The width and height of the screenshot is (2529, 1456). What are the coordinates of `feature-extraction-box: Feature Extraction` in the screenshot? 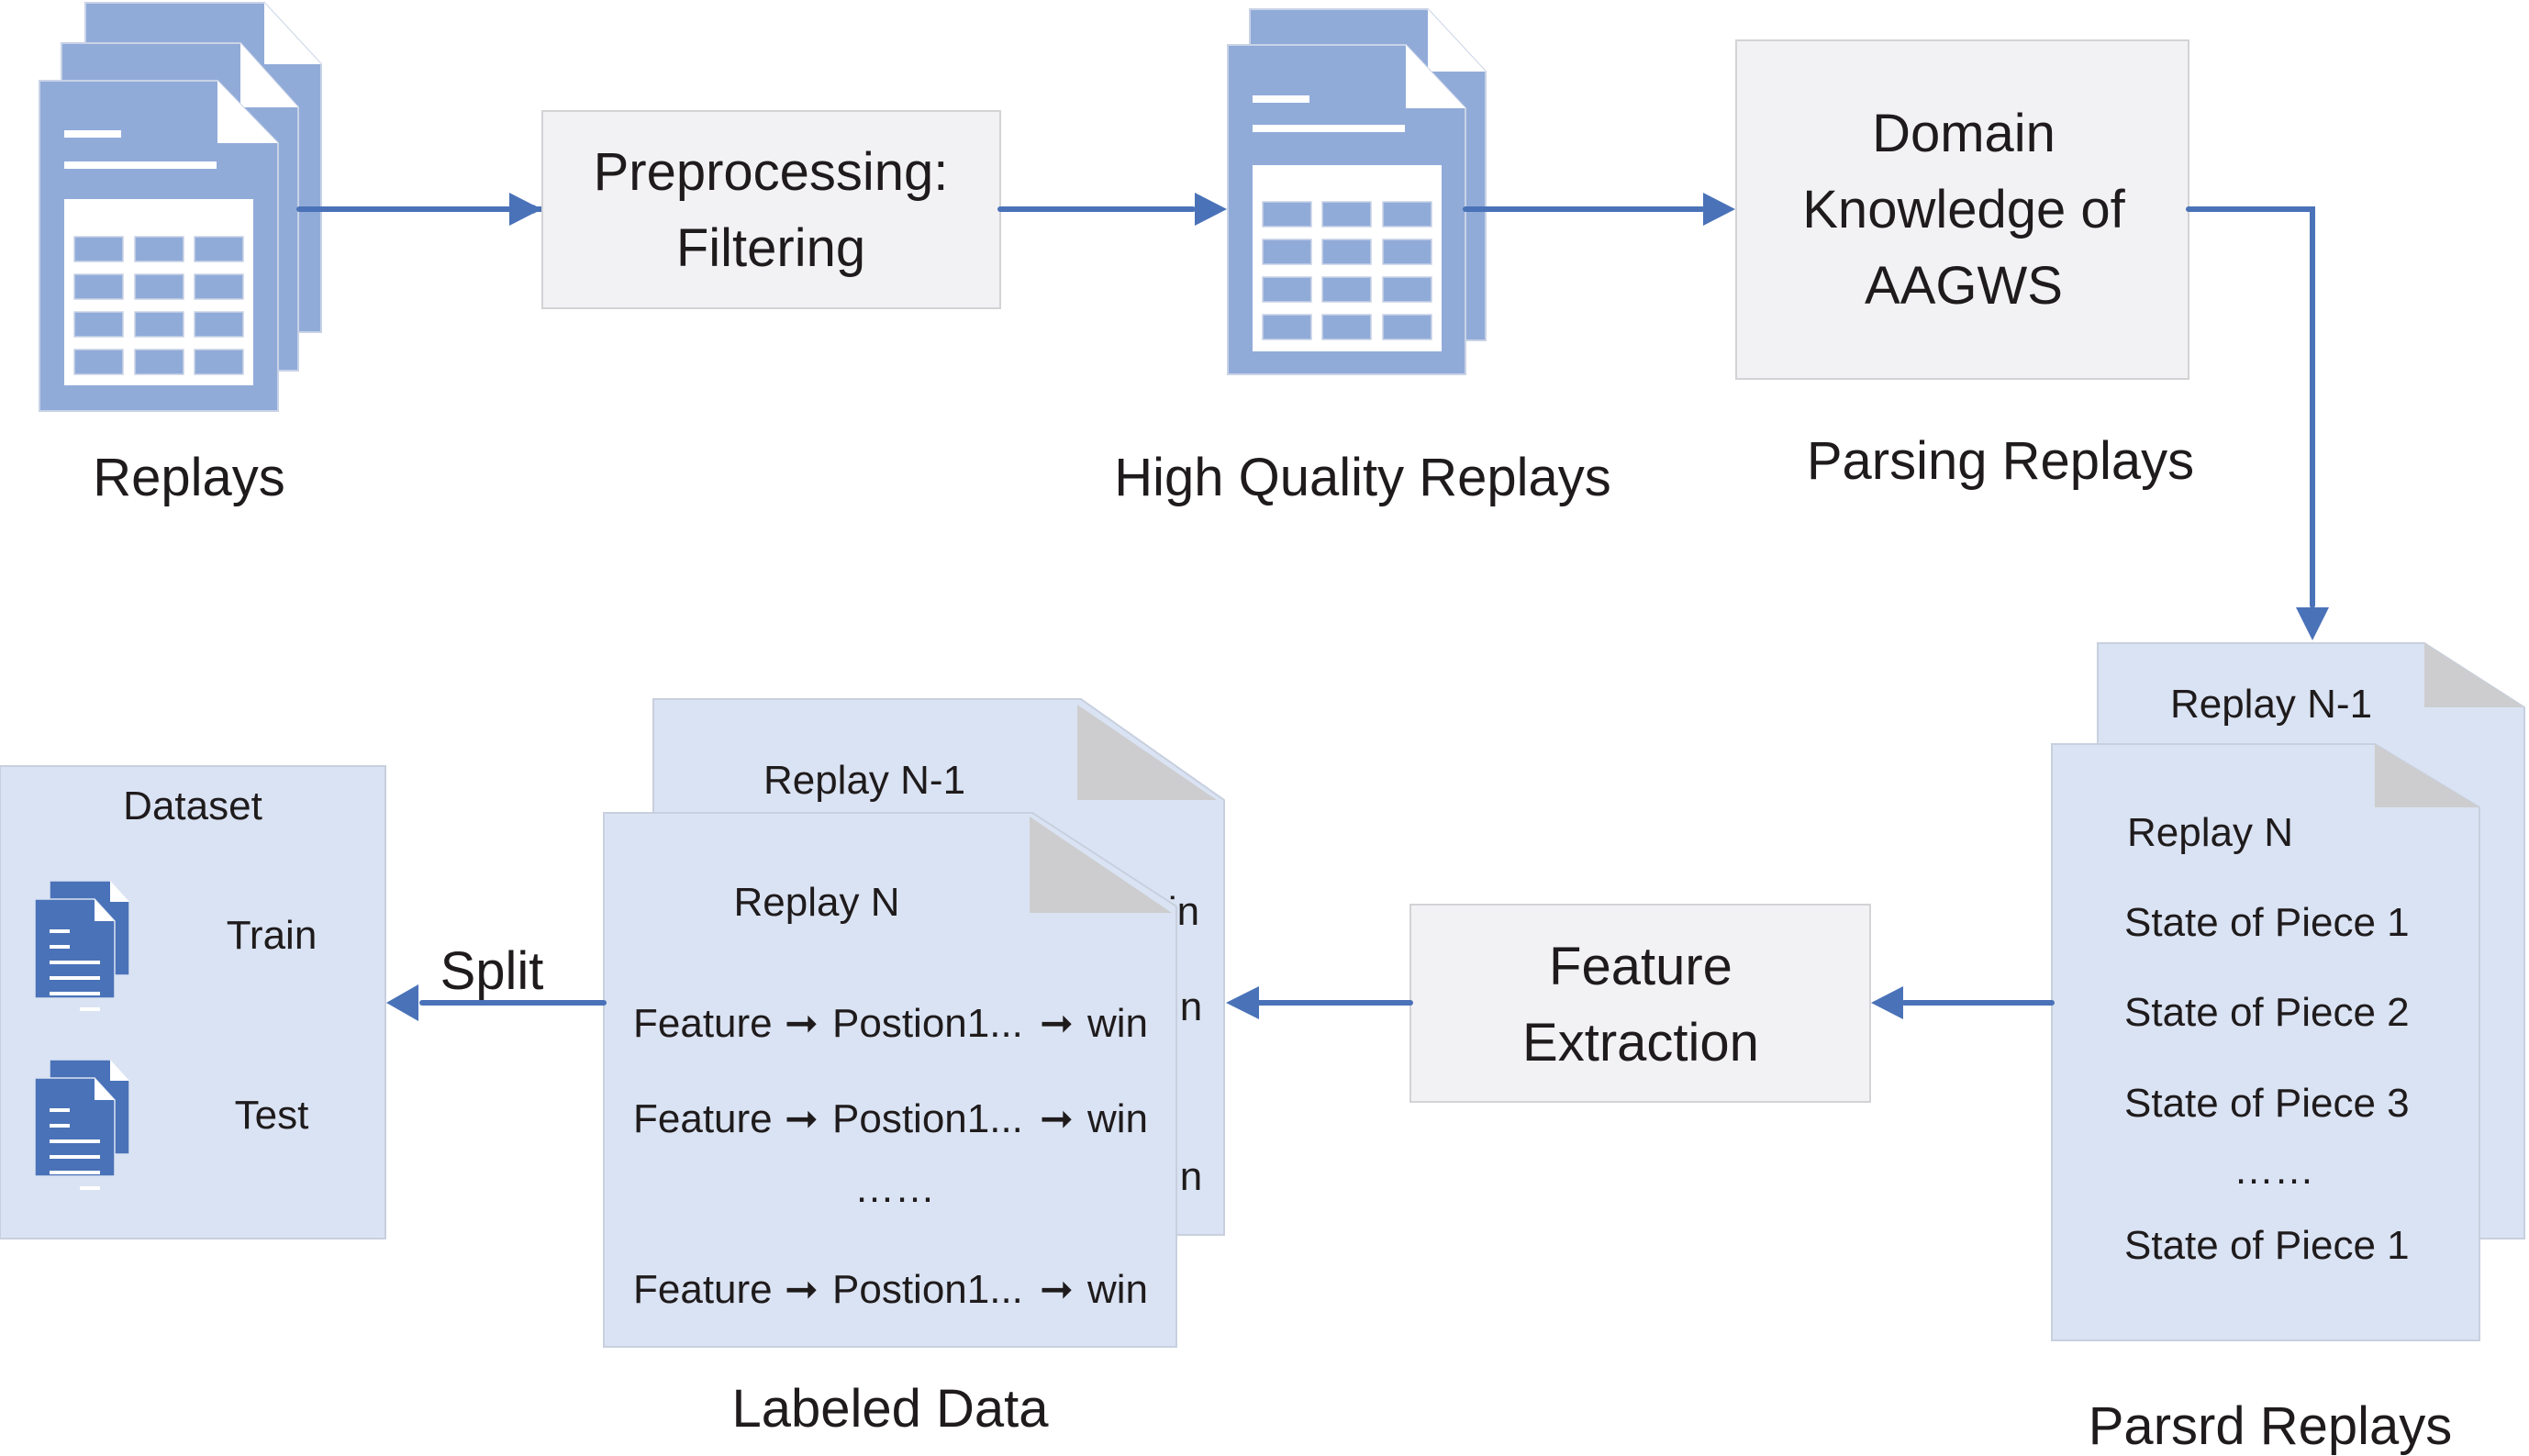 It's located at (1640, 1003).